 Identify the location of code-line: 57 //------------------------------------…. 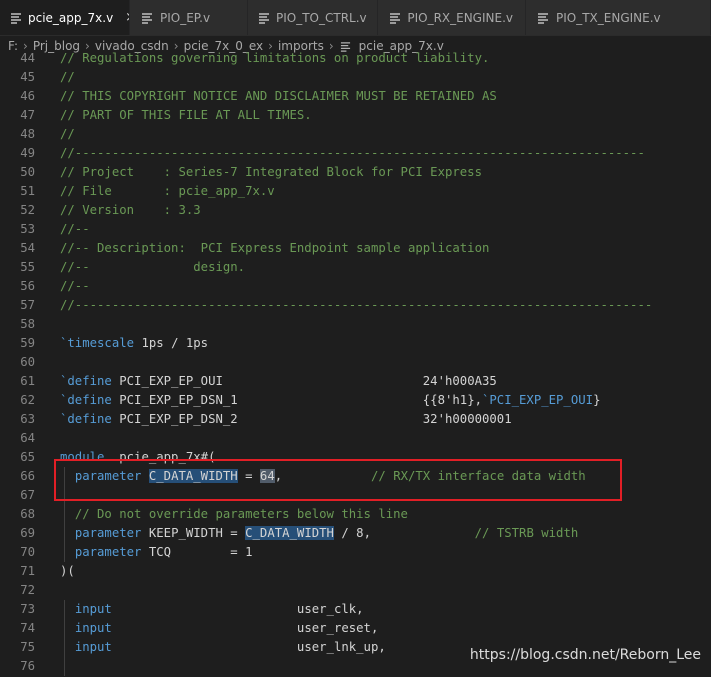
(355, 305).